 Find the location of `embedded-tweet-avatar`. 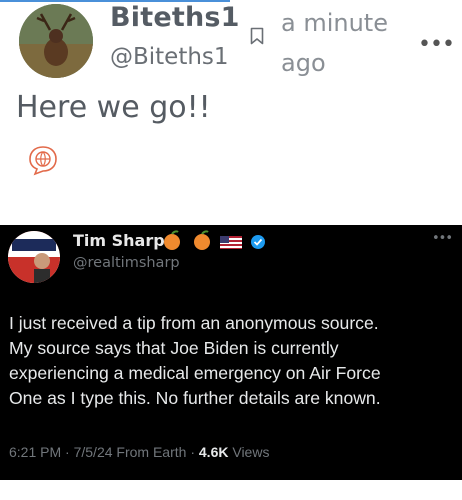

embedded-tweet-avatar is located at coordinates (34, 257).